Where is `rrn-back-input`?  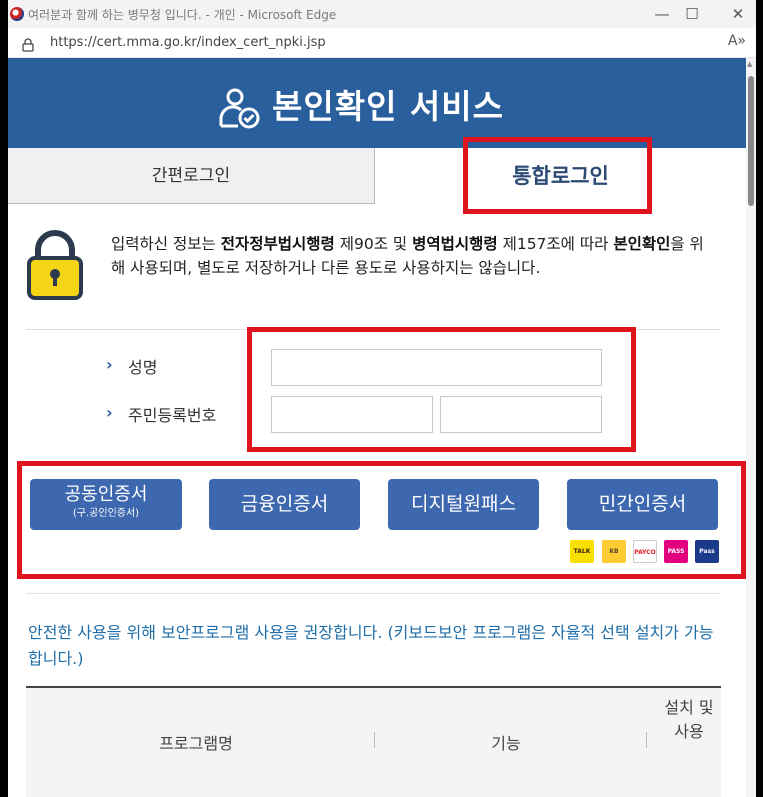 rrn-back-input is located at coordinates (521, 414).